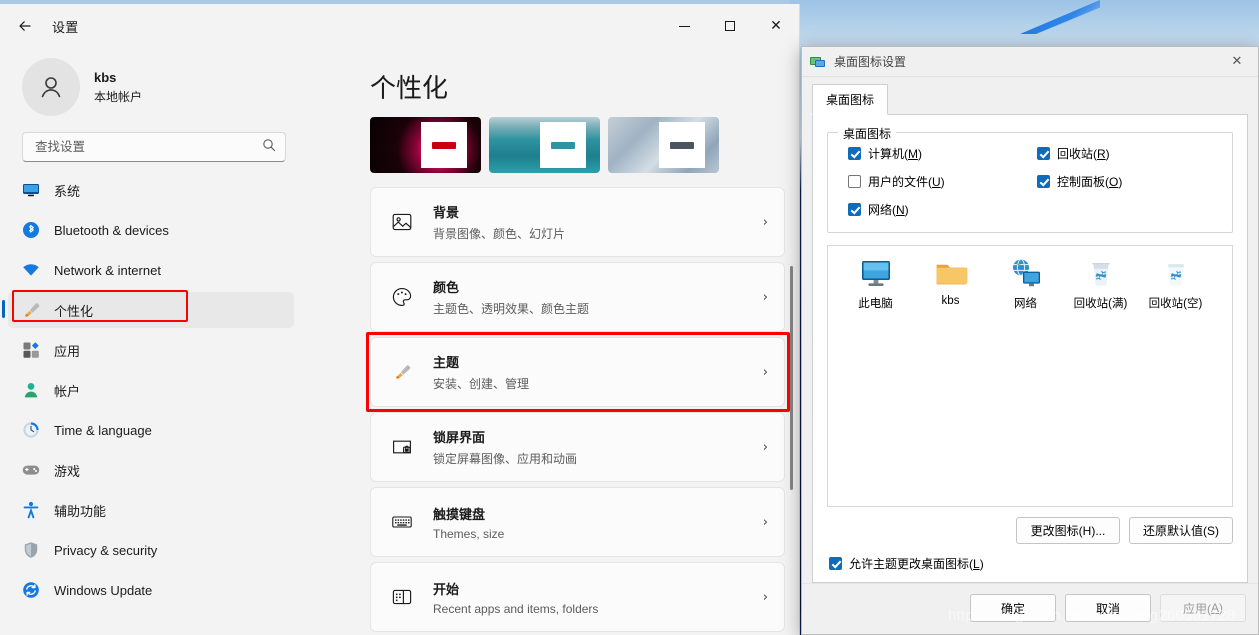 This screenshot has height=635, width=1259. Describe the element at coordinates (402, 372) in the screenshot. I see `paintbrush-icon` at that location.